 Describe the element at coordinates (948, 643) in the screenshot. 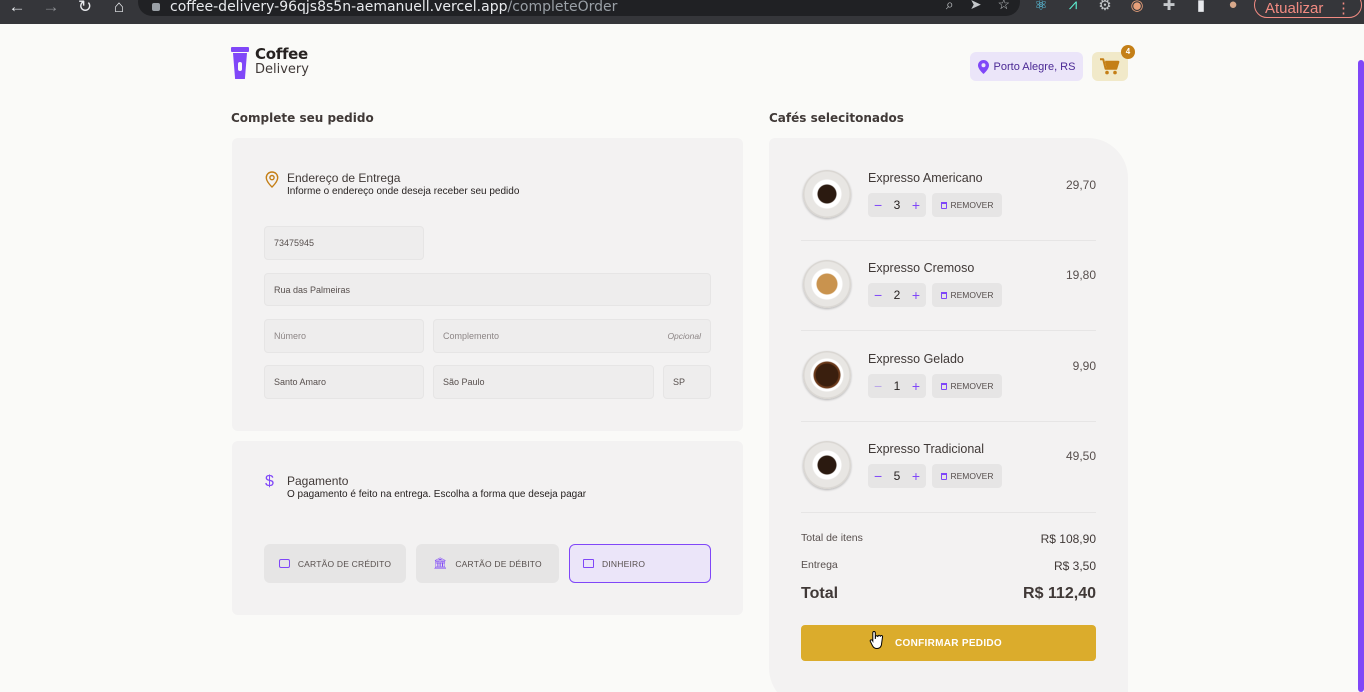

I see `confirm-order-button: CONFIRMAR PEDIDO` at that location.